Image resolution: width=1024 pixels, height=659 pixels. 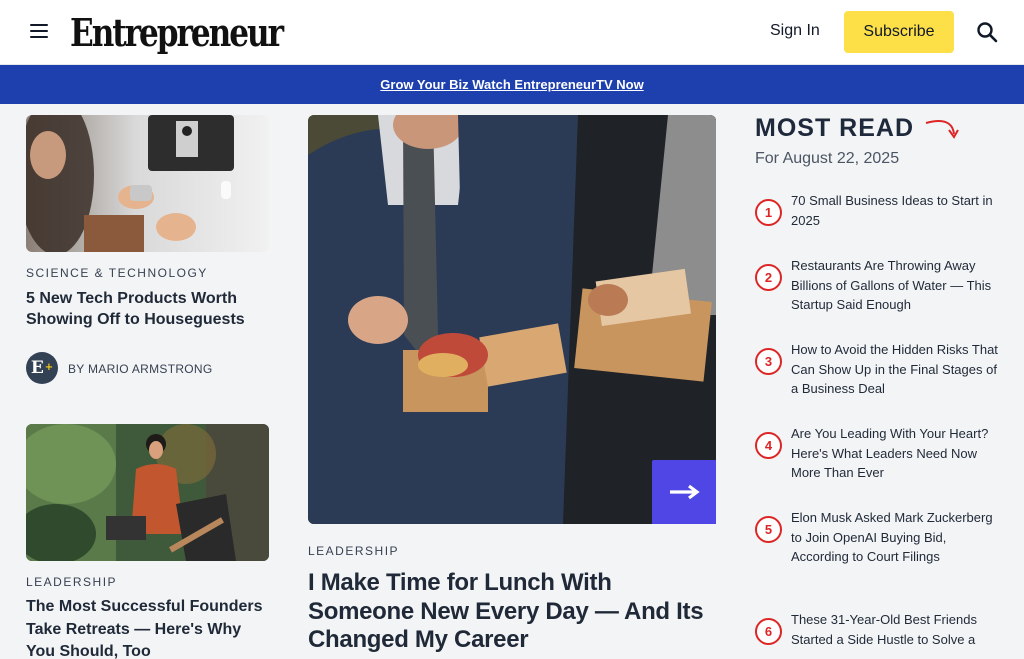 What do you see at coordinates (896, 210) in the screenshot?
I see `most-read-headline: 70 Small Business Ideas to Start in 2025` at bounding box center [896, 210].